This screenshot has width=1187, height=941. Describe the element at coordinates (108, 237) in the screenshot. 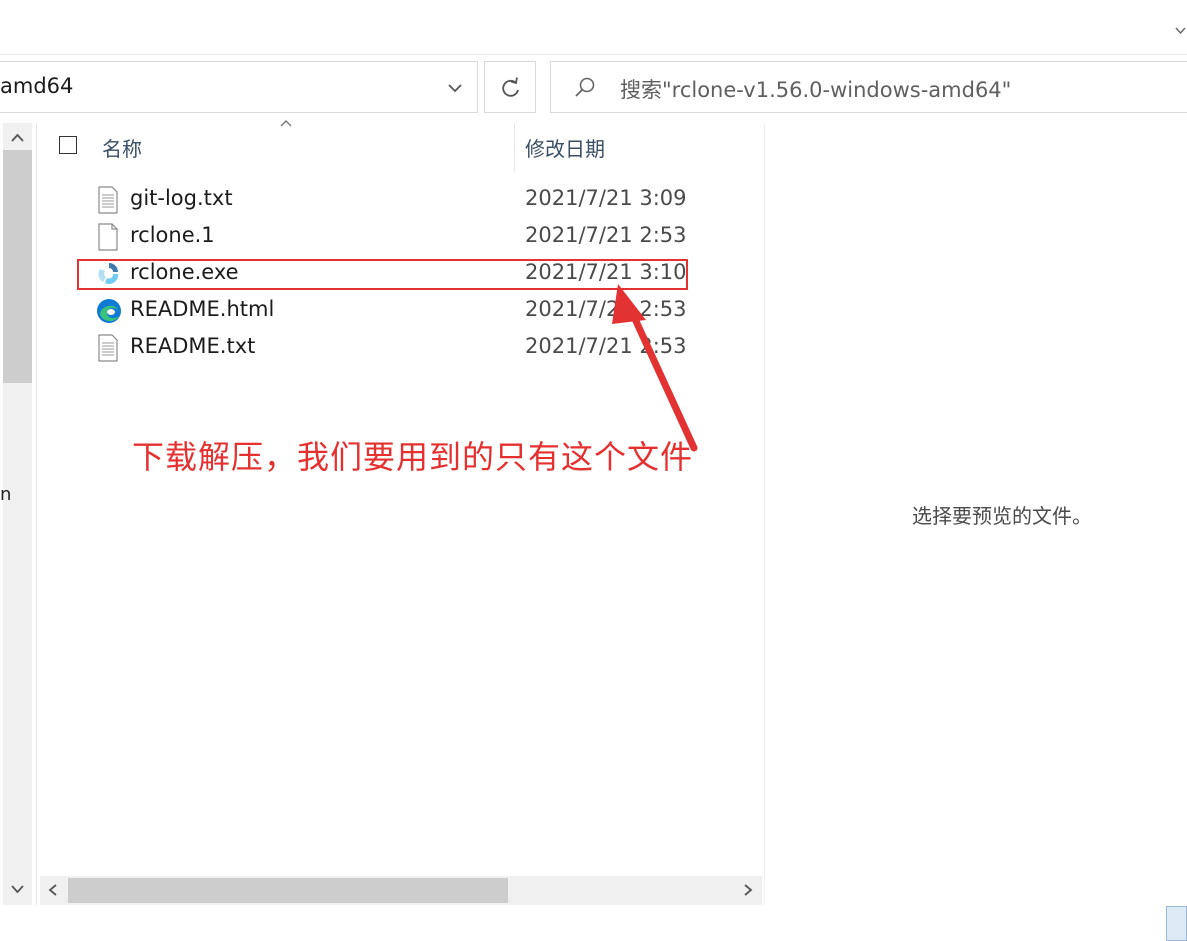

I see `blank-file-icon` at that location.